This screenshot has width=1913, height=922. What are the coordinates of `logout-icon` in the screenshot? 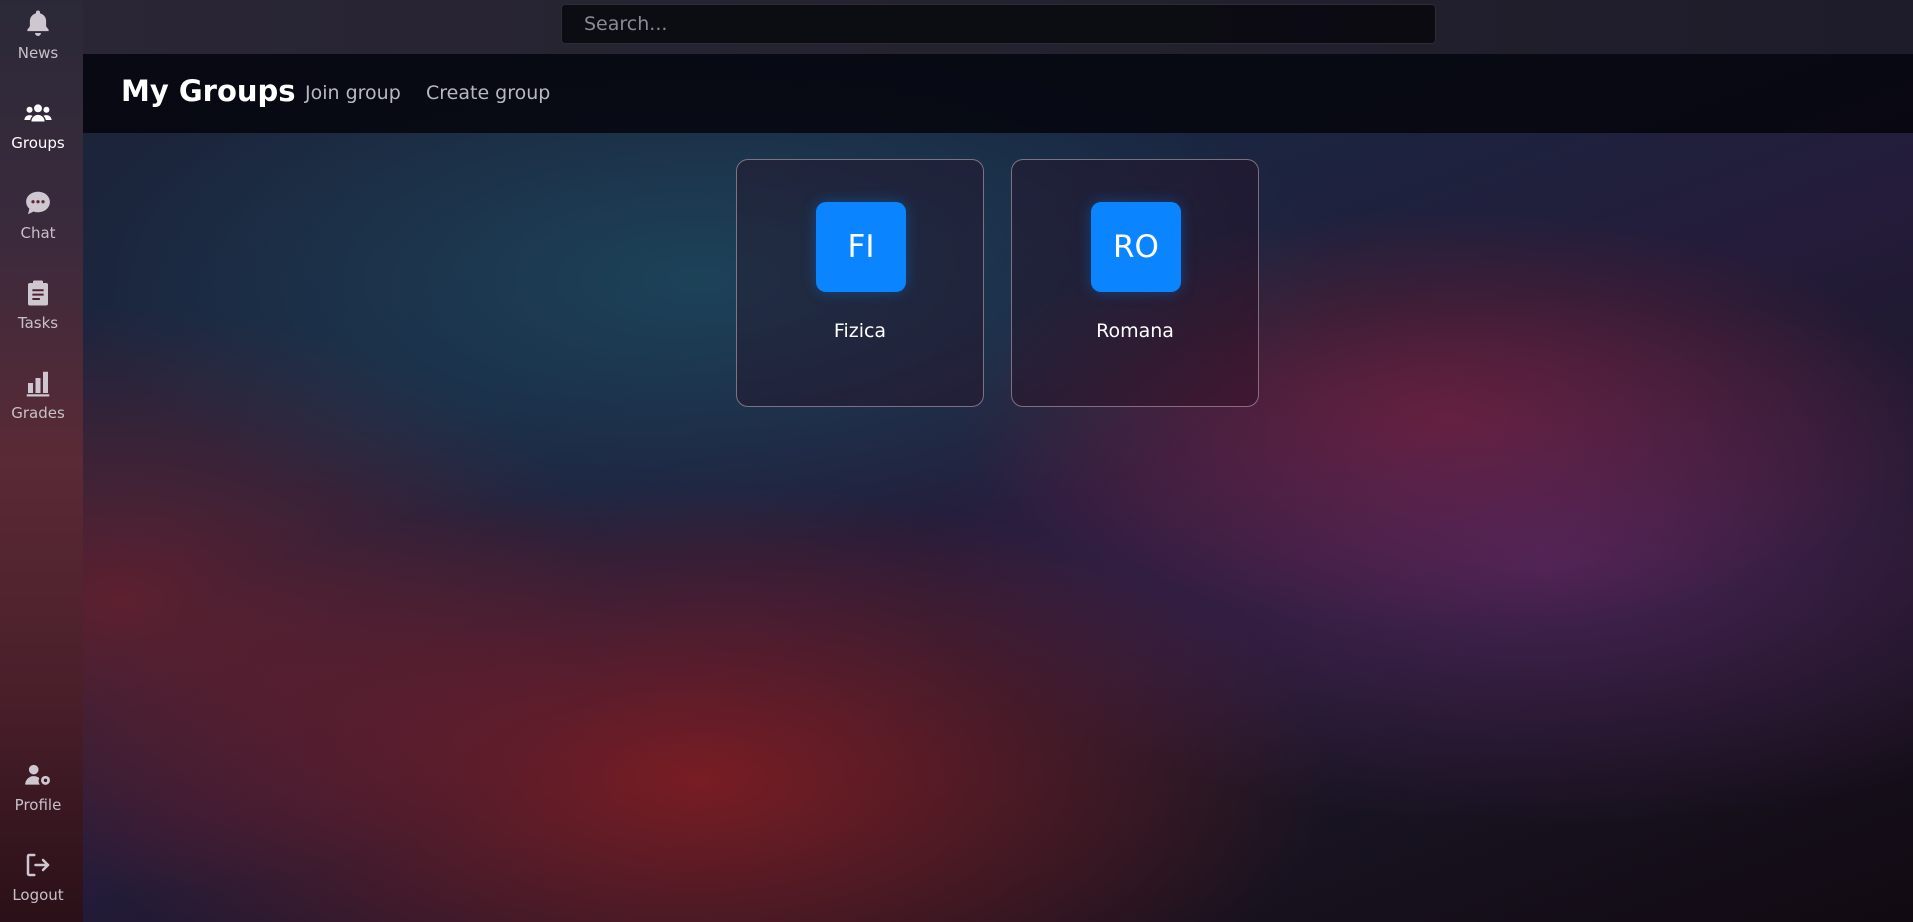 It's located at (38, 866).